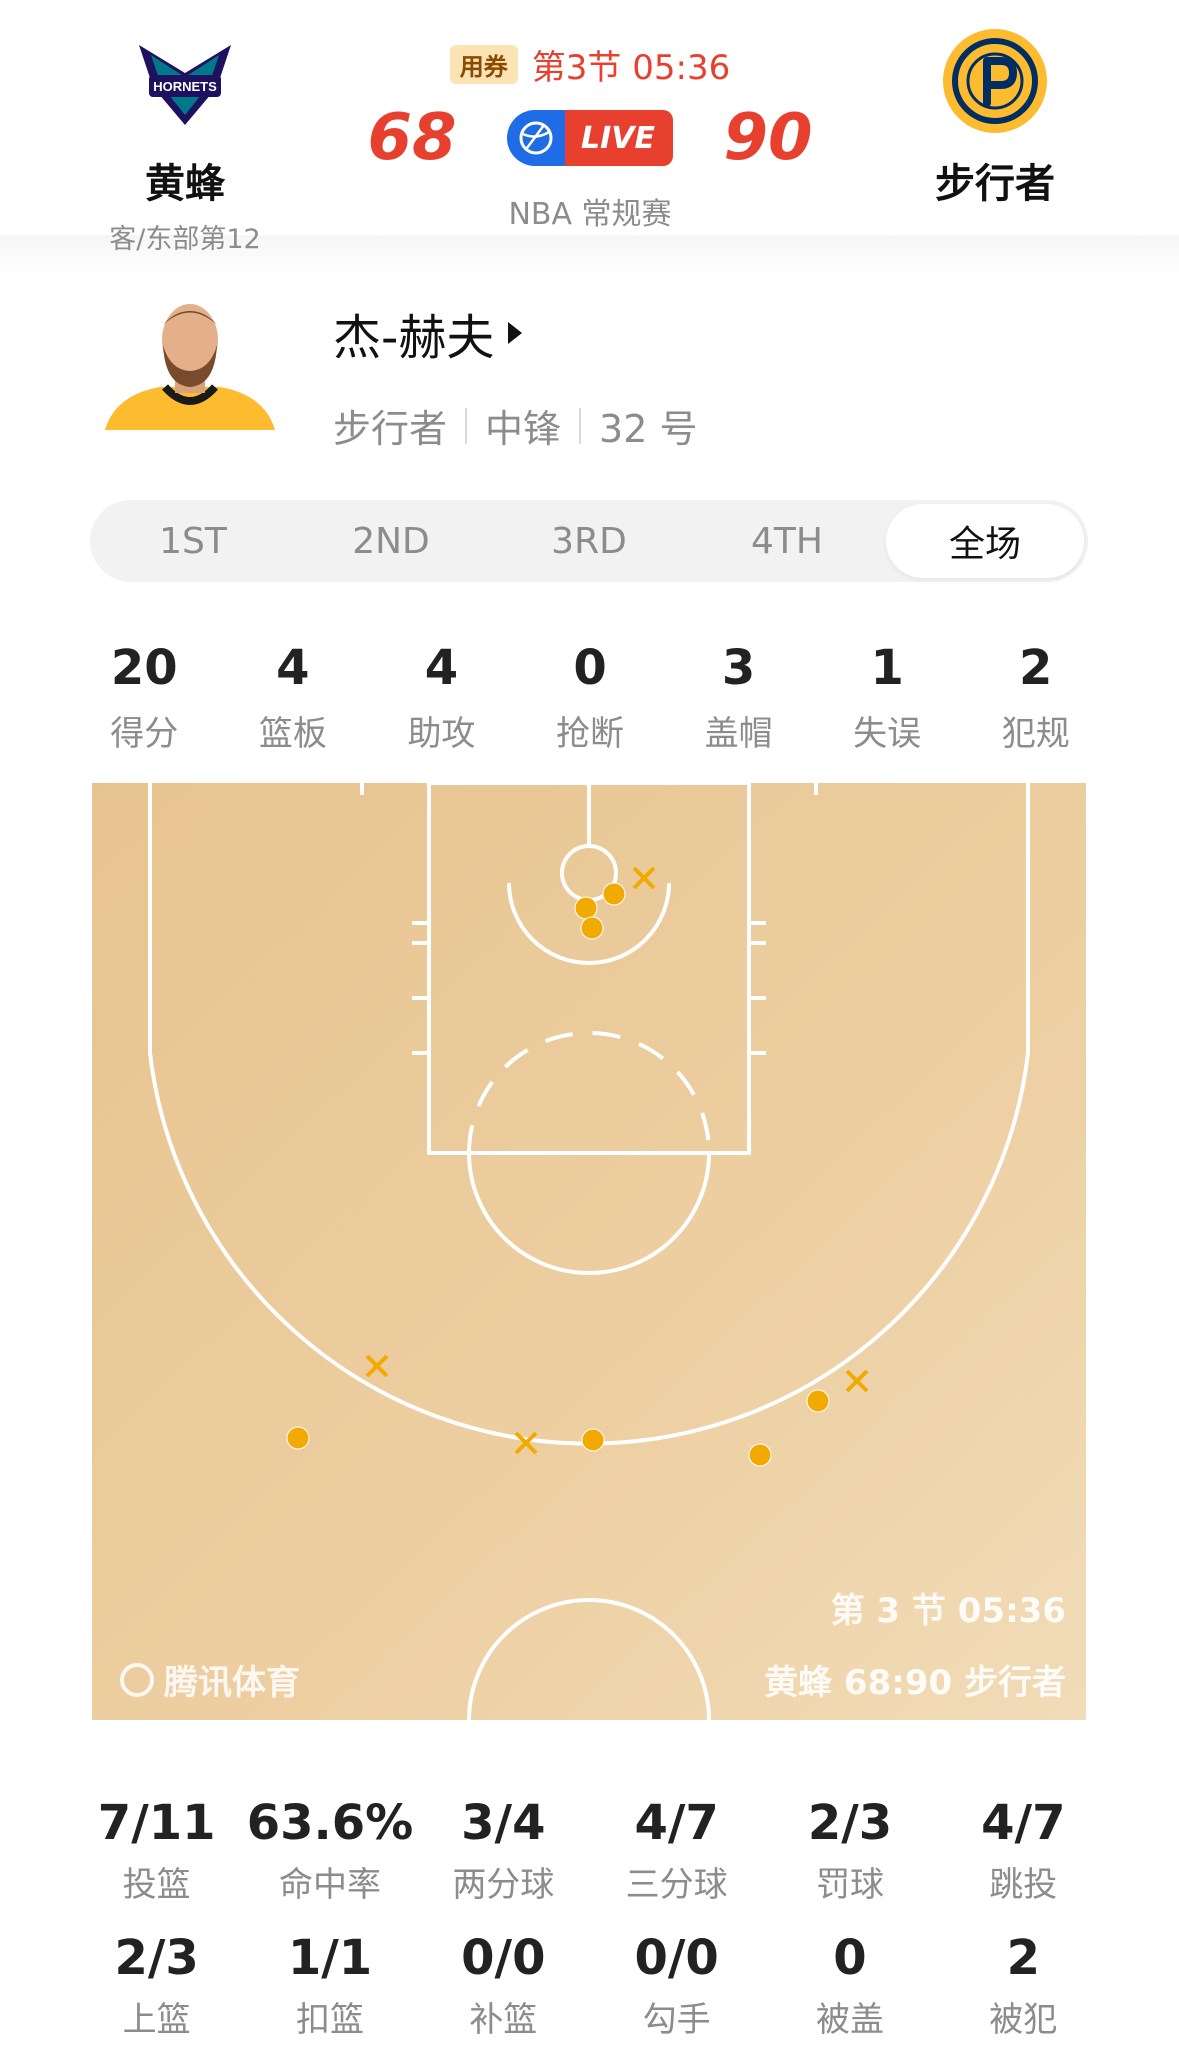 The height and width of the screenshot is (2067, 1179). What do you see at coordinates (185, 140) in the screenshot?
I see `away-team: HORNETS 黄蜂 客/东部第12` at bounding box center [185, 140].